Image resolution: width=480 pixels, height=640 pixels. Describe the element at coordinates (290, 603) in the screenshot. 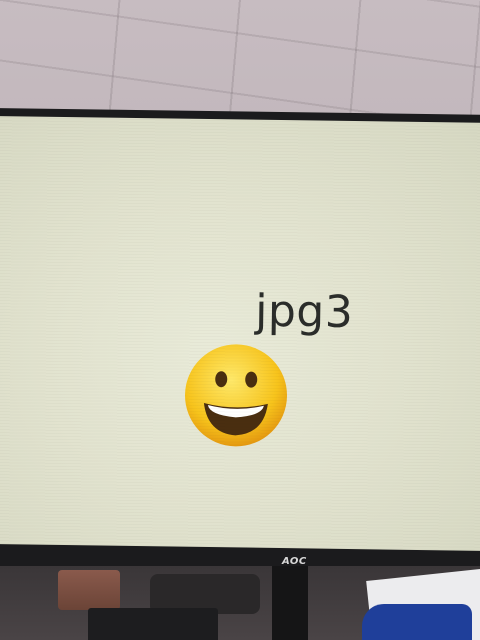

I see `monitor-stand` at that location.